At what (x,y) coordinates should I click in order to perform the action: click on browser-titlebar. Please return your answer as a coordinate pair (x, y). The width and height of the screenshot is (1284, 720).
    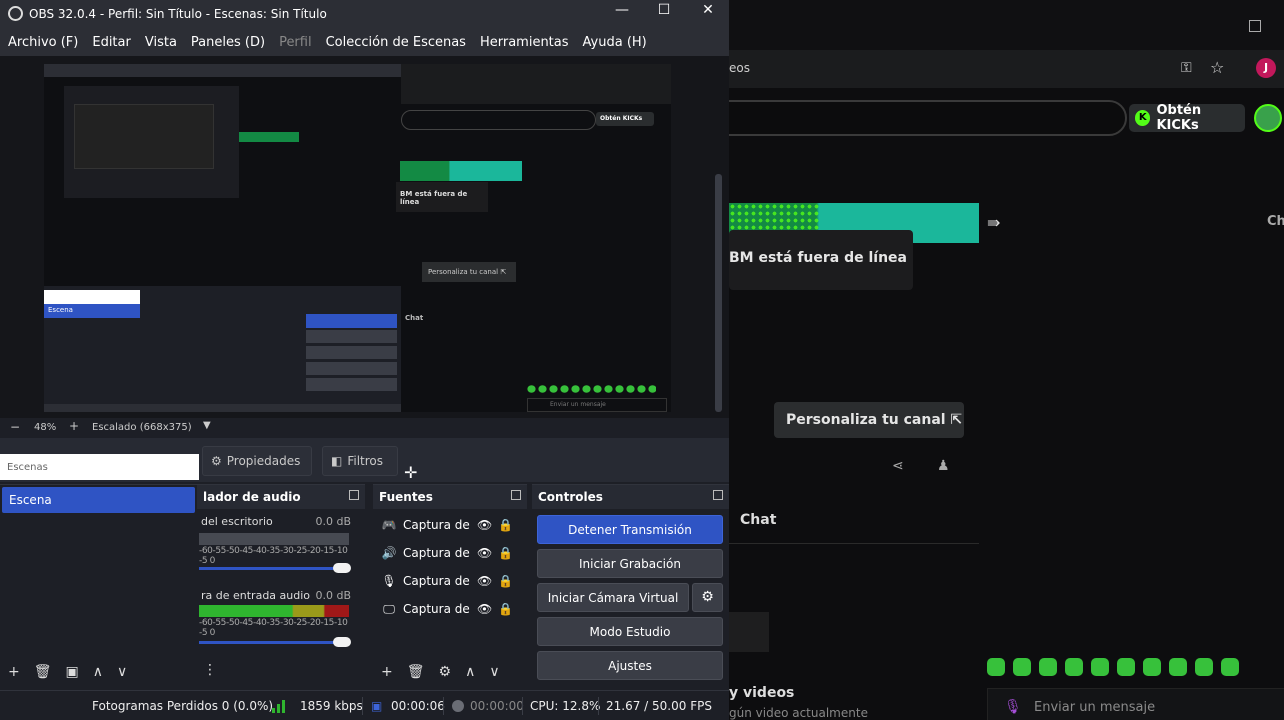
    Looking at the image, I should click on (1006, 25).